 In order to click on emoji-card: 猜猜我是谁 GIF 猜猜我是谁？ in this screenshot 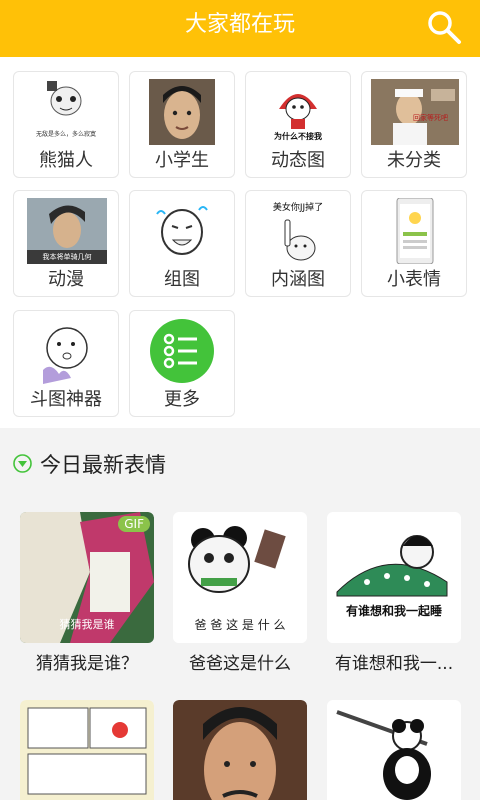, I will do `click(87, 594)`.